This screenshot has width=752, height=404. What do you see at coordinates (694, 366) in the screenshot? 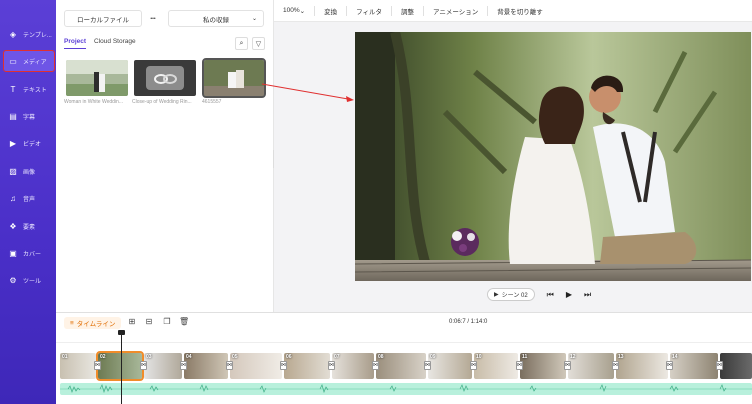
I see `timeline-clip: 14` at bounding box center [694, 366].